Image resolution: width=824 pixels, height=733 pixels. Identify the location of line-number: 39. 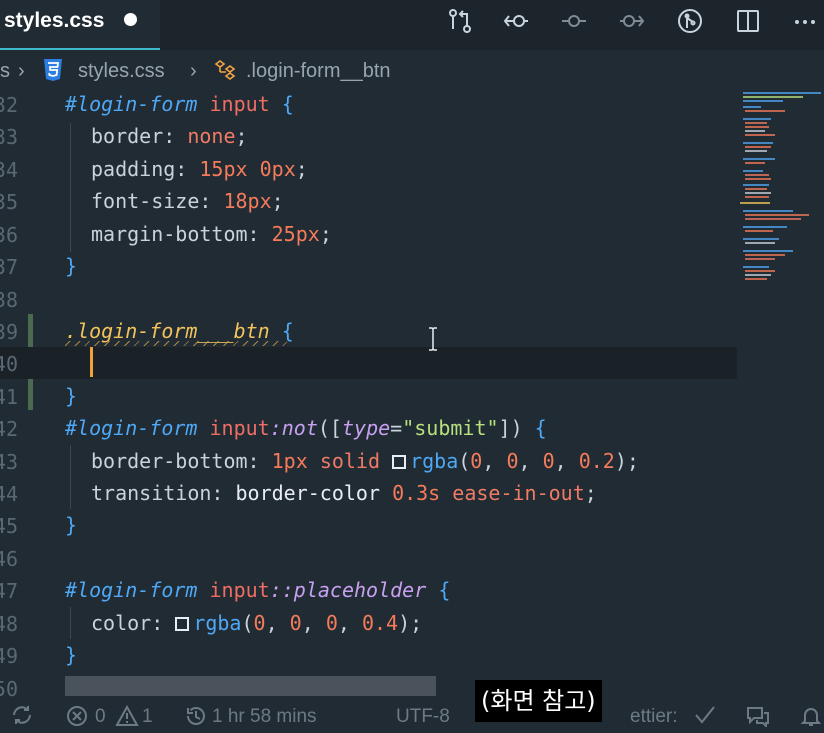
(9, 332).